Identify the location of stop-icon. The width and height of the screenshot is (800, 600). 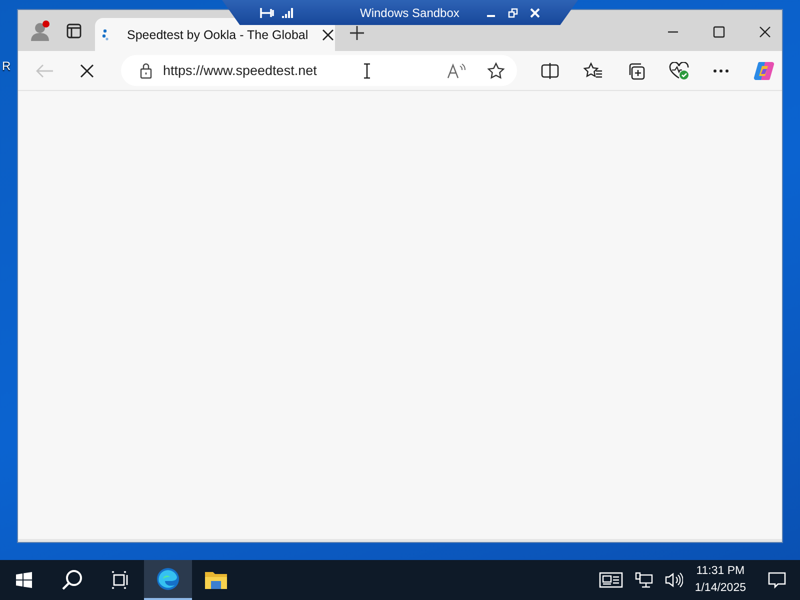
(87, 71).